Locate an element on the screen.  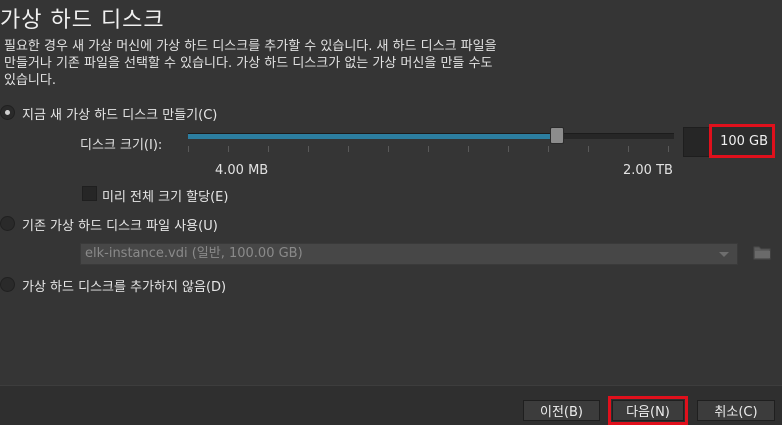
create-new-label: 지금 새 가상 하드 디스크 만들기(C) is located at coordinates (119, 113).